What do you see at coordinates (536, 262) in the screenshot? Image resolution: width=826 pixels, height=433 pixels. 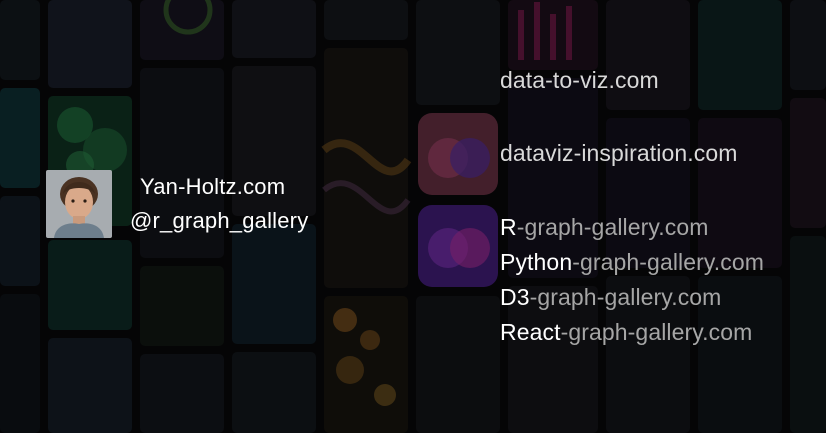 I see `gallery-language: Python` at bounding box center [536, 262].